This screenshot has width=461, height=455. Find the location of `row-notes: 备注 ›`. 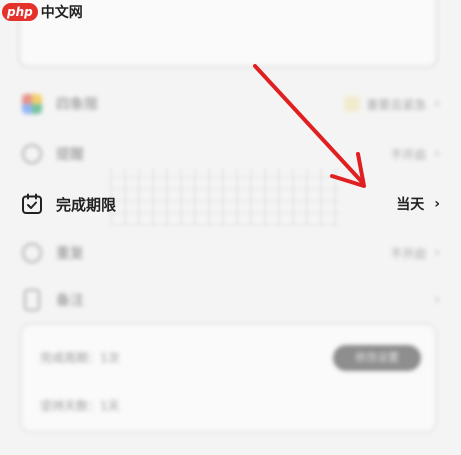

row-notes: 备注 › is located at coordinates (230, 300).